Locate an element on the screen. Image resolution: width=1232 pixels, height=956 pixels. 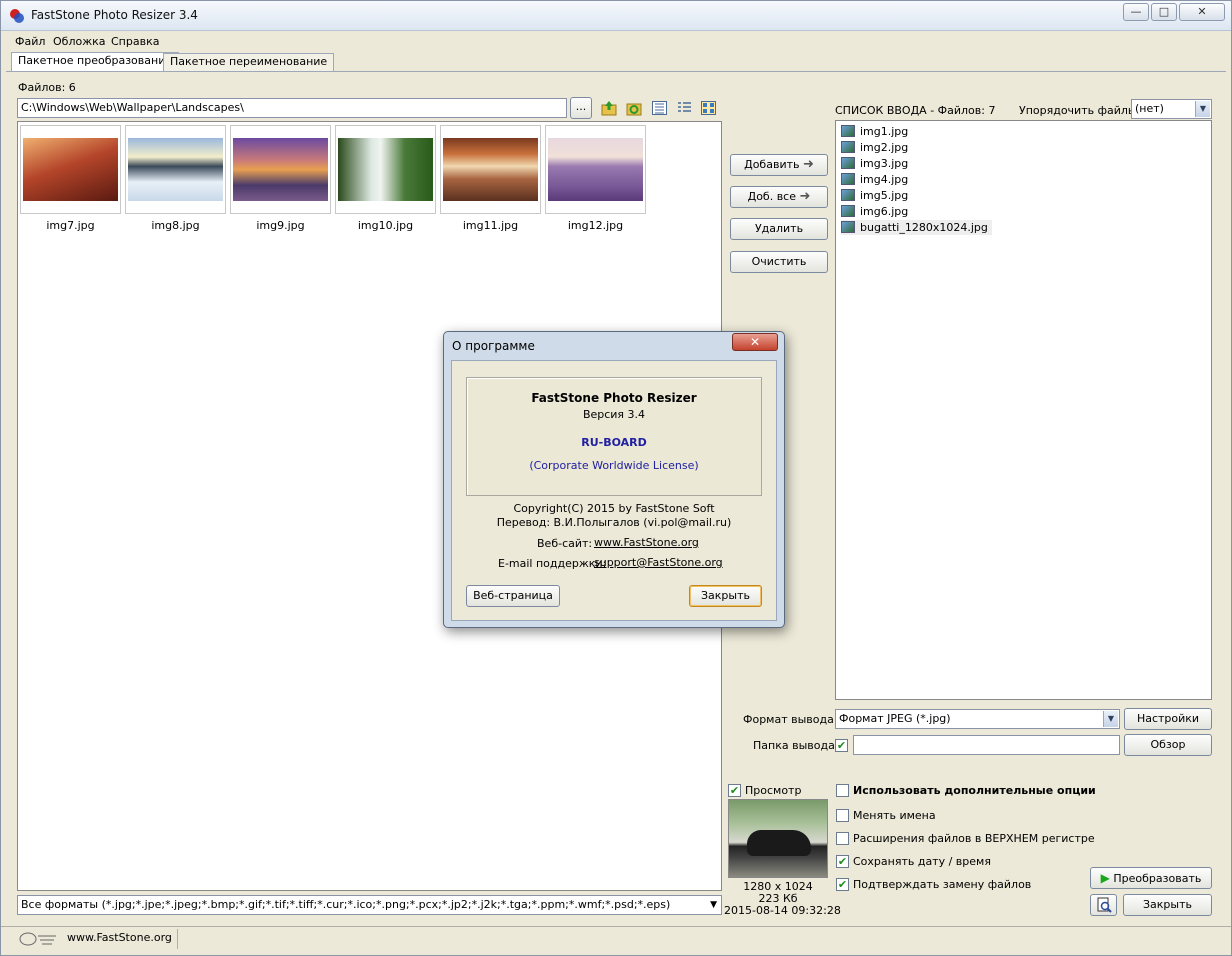
rename-checkbox is located at coordinates (842, 815).